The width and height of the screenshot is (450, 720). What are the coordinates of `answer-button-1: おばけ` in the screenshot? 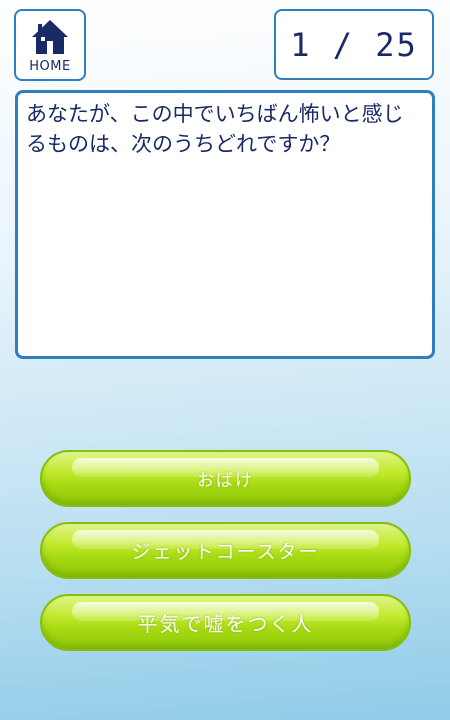 It's located at (225, 478).